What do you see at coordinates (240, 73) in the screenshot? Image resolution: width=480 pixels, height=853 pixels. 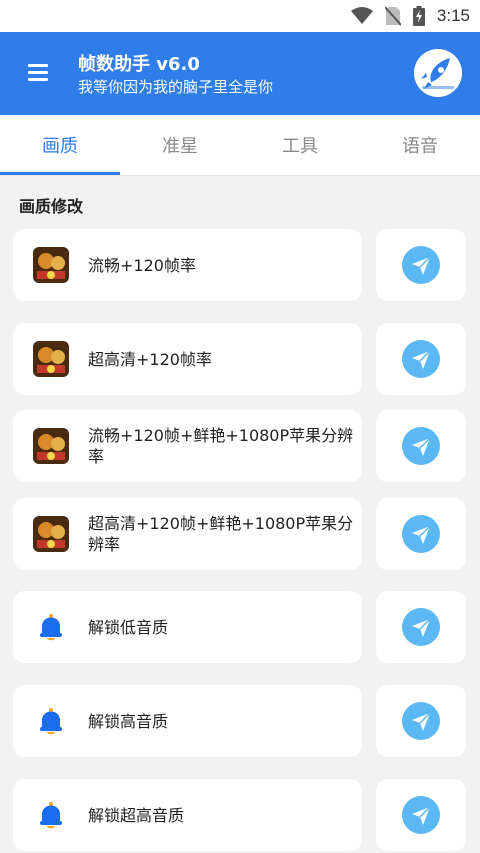 I see `app-bar: 帧数助手 v6.0 我等你因为我的脑子里全是你` at bounding box center [240, 73].